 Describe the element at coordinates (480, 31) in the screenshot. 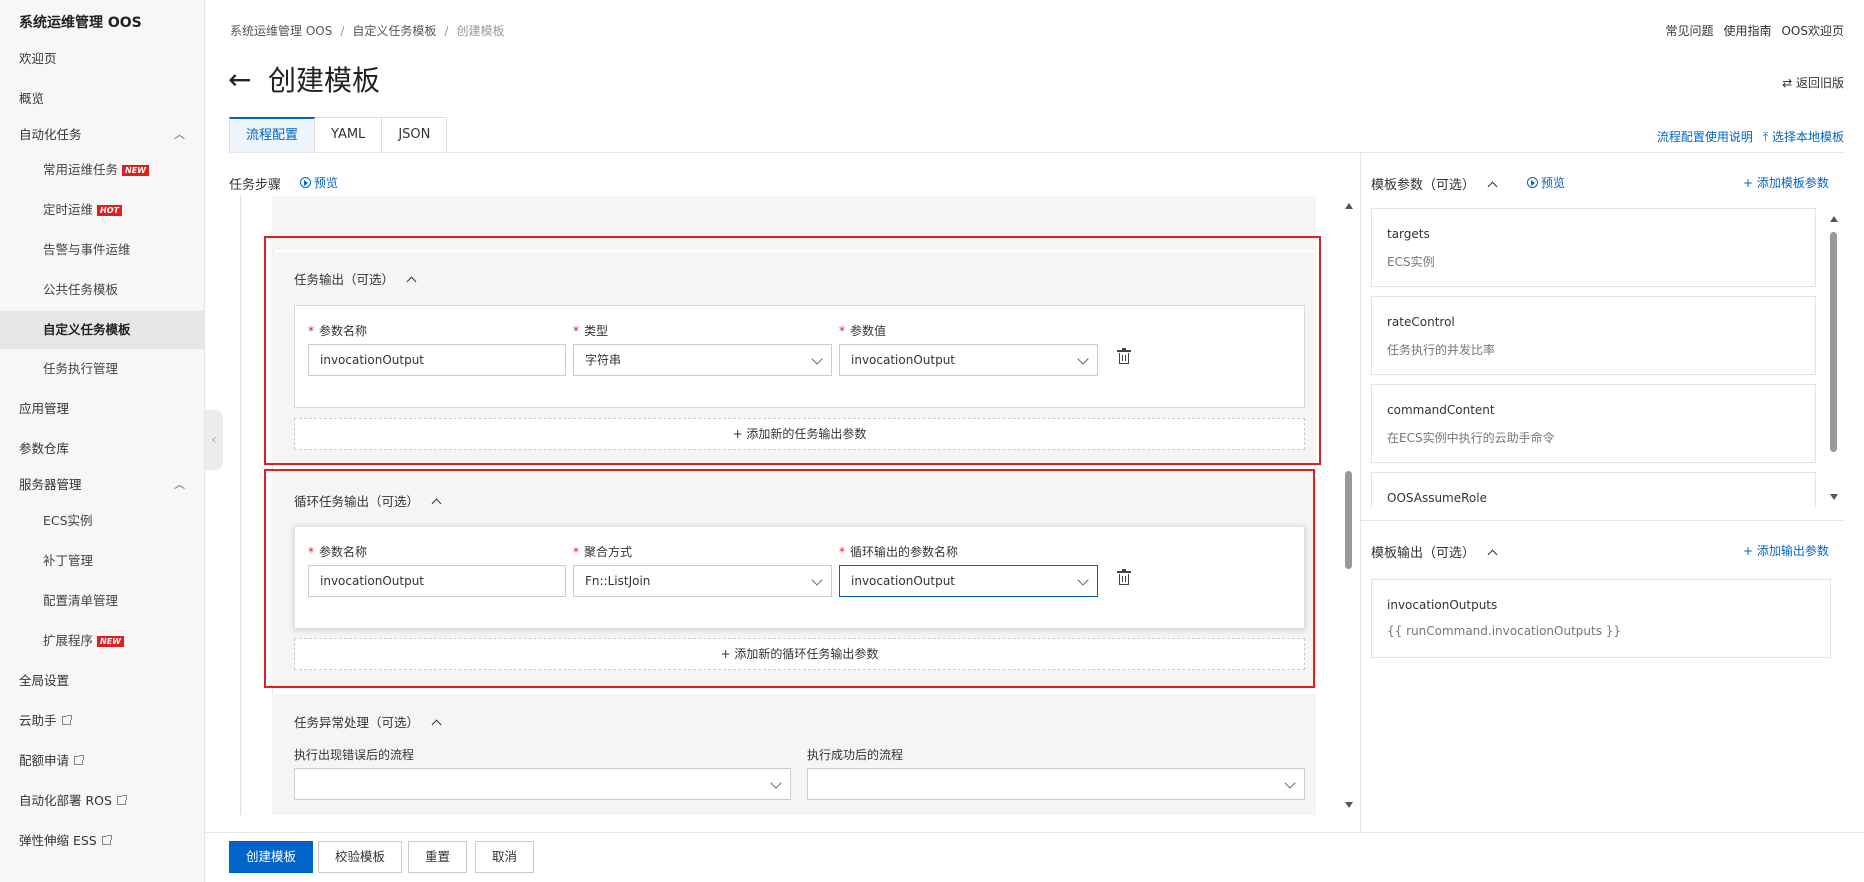

I see `breadcrumb-current: 创建模板` at that location.